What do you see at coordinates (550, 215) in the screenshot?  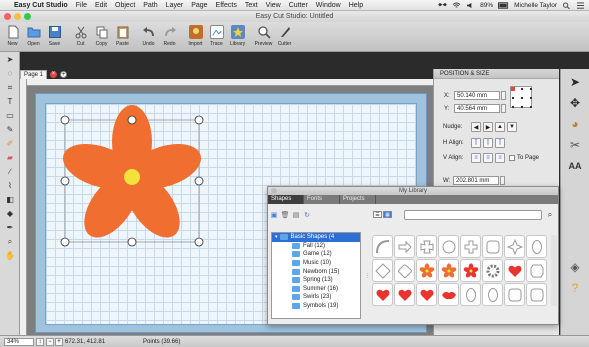 I see `search-icon: ⌕` at bounding box center [550, 215].